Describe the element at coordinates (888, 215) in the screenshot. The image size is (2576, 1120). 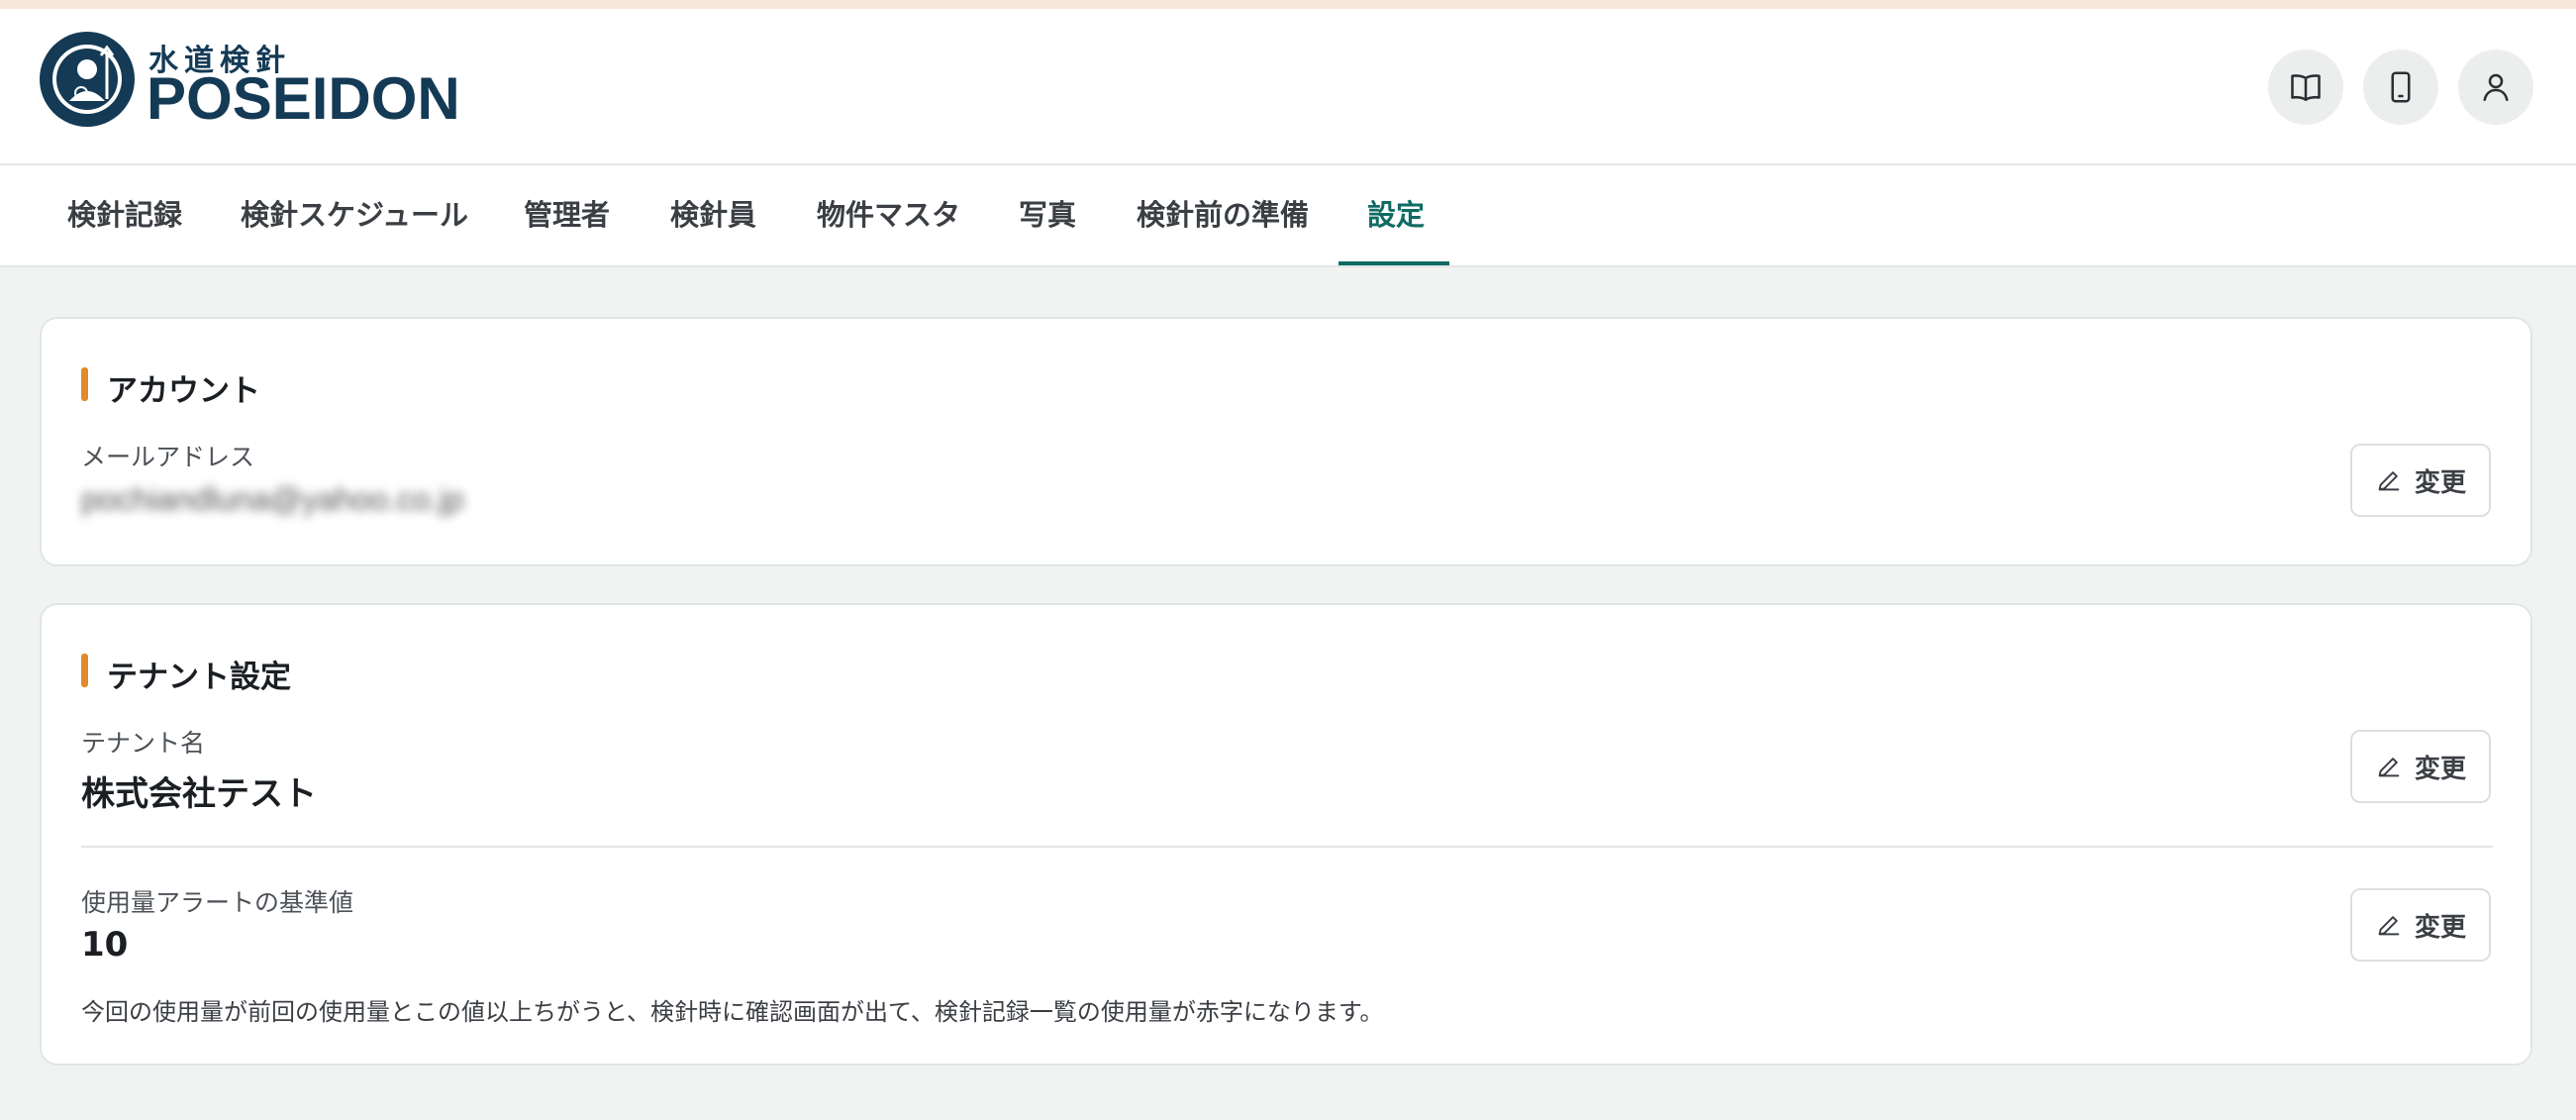
I see `tab-property-master: 物件マスタ` at that location.